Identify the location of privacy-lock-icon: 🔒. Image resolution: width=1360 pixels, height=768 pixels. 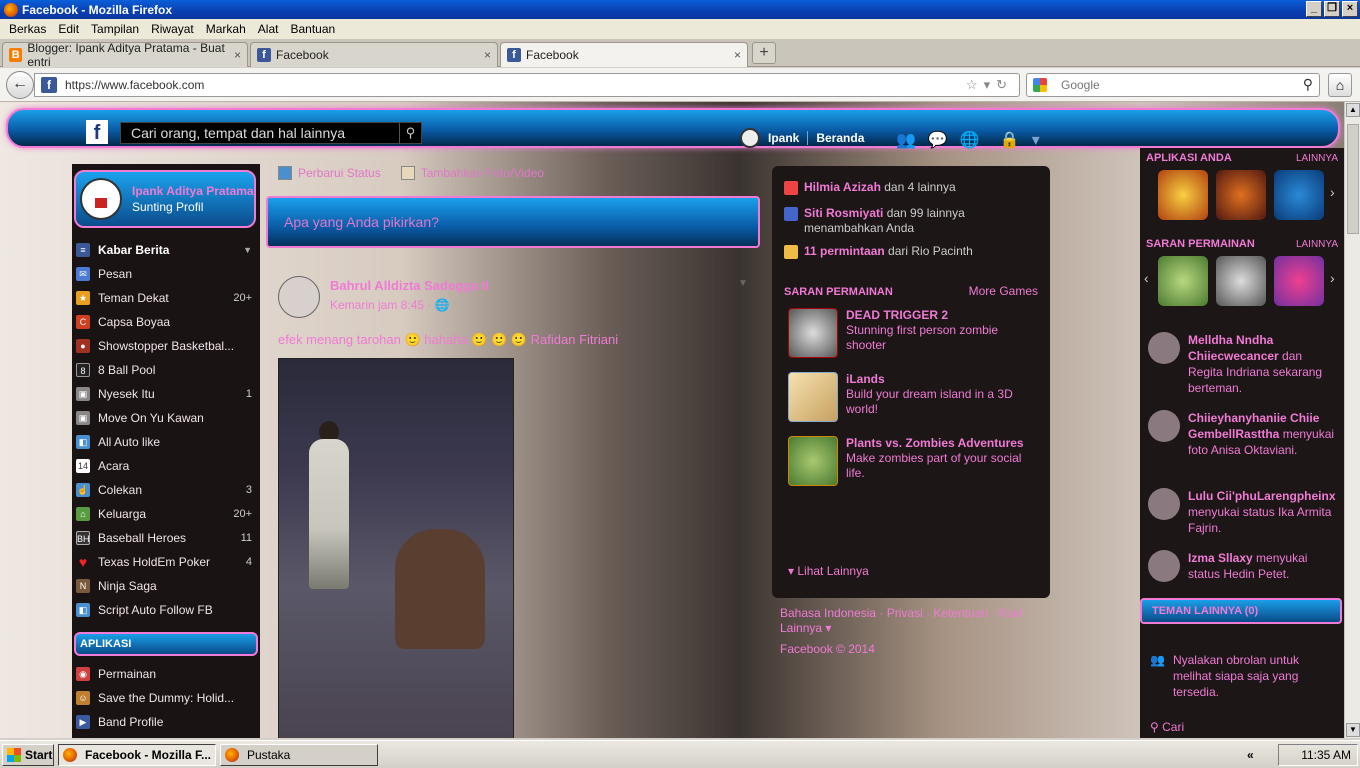
(1010, 140).